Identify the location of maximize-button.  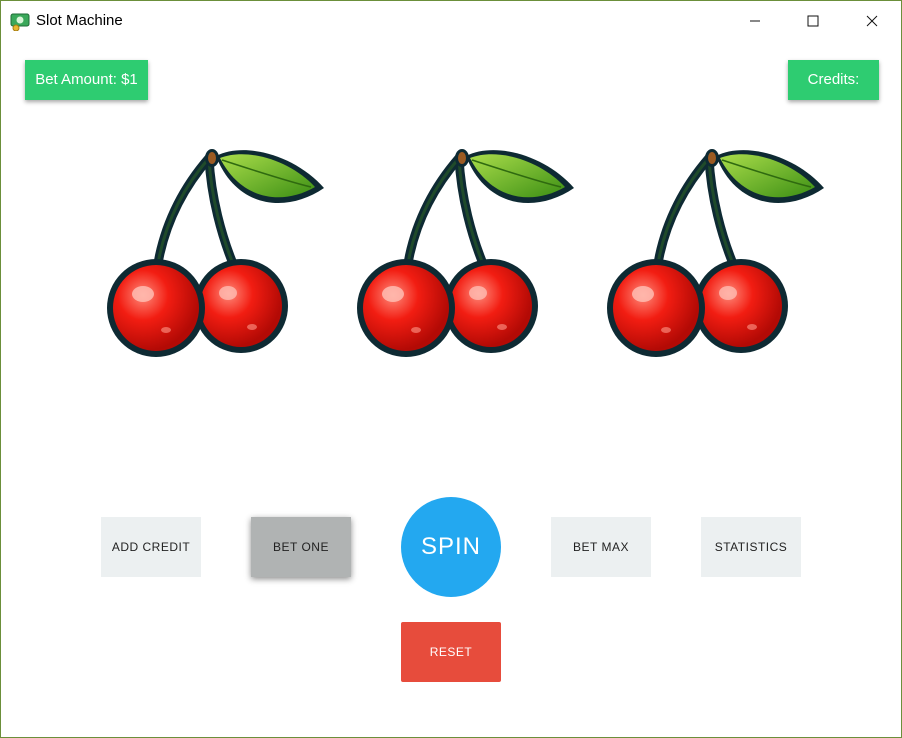
(813, 21).